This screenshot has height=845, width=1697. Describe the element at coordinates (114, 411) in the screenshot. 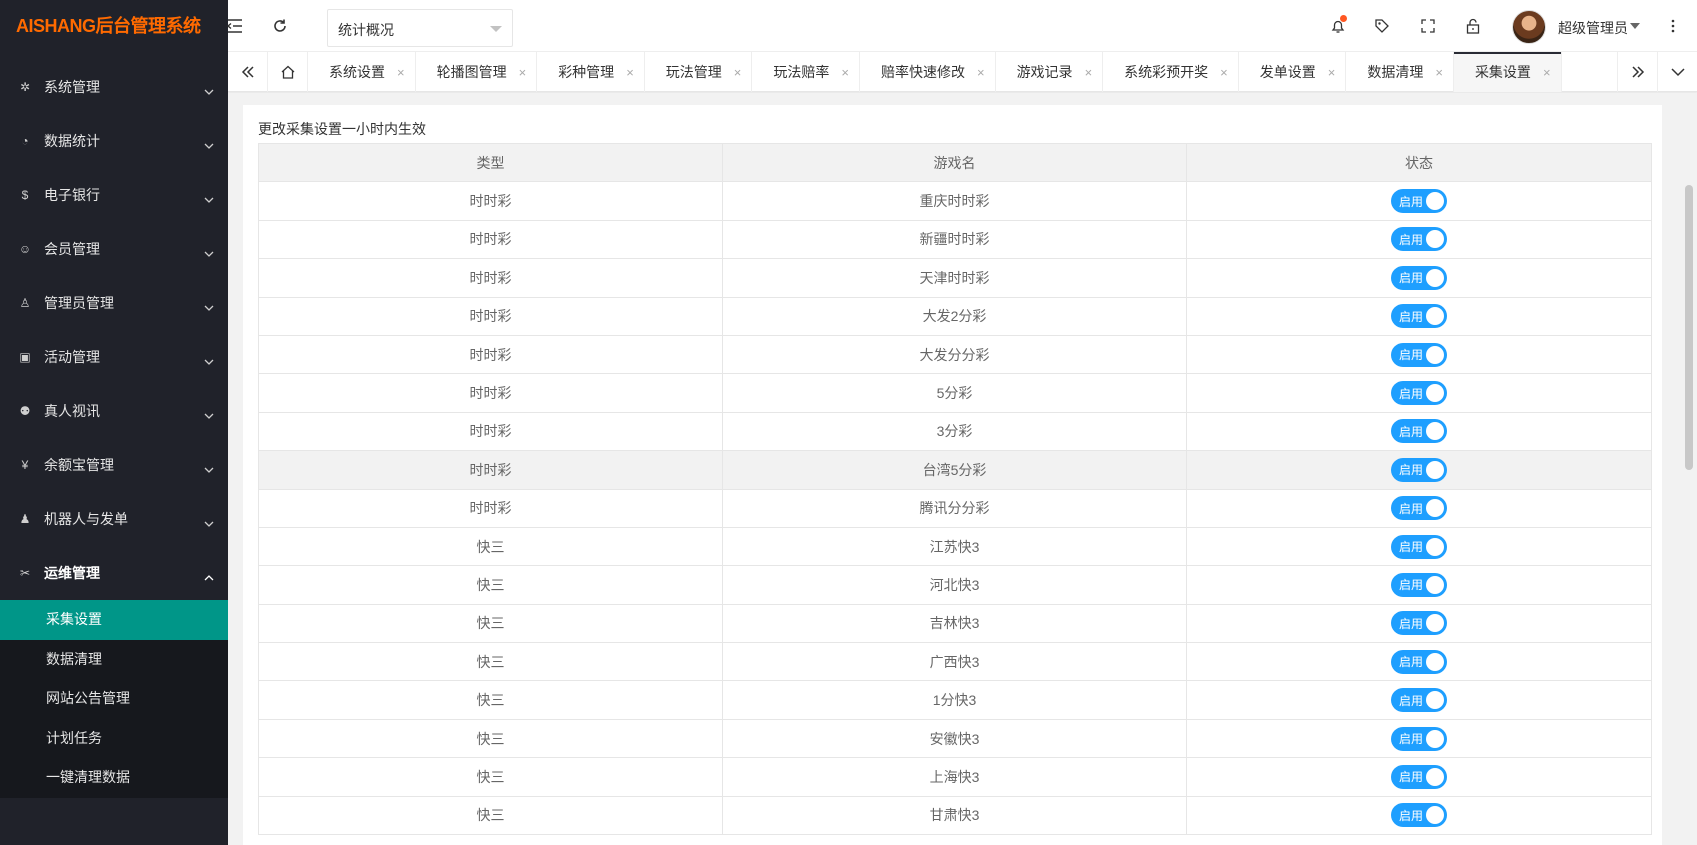

I see `sidebar-item-6: ⚉ 真人视讯` at that location.